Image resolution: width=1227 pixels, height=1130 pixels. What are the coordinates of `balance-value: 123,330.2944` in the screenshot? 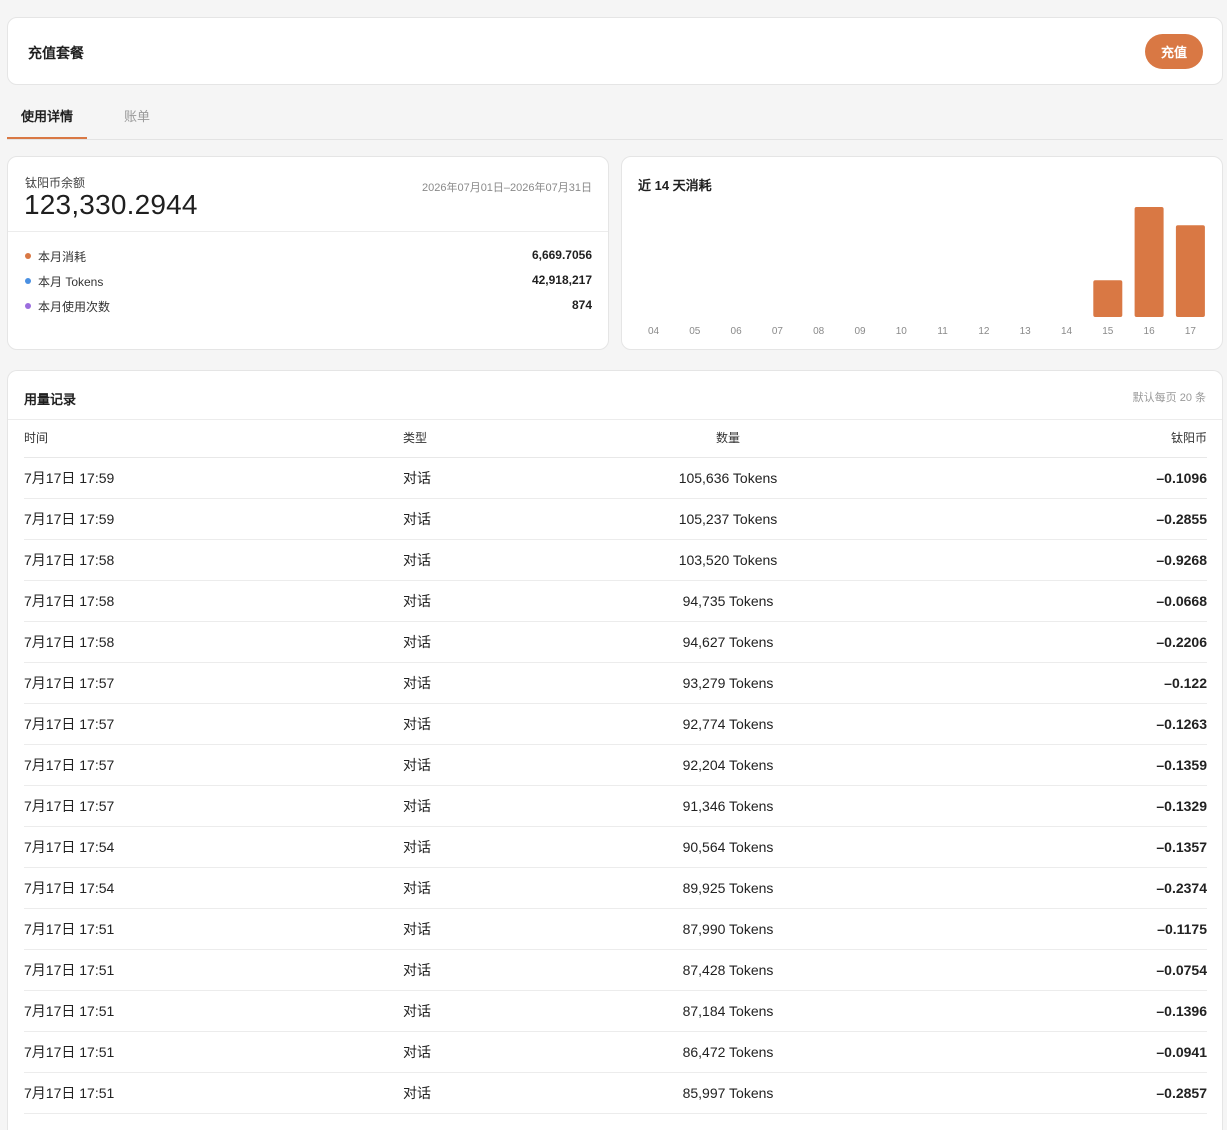 It's located at (111, 204).